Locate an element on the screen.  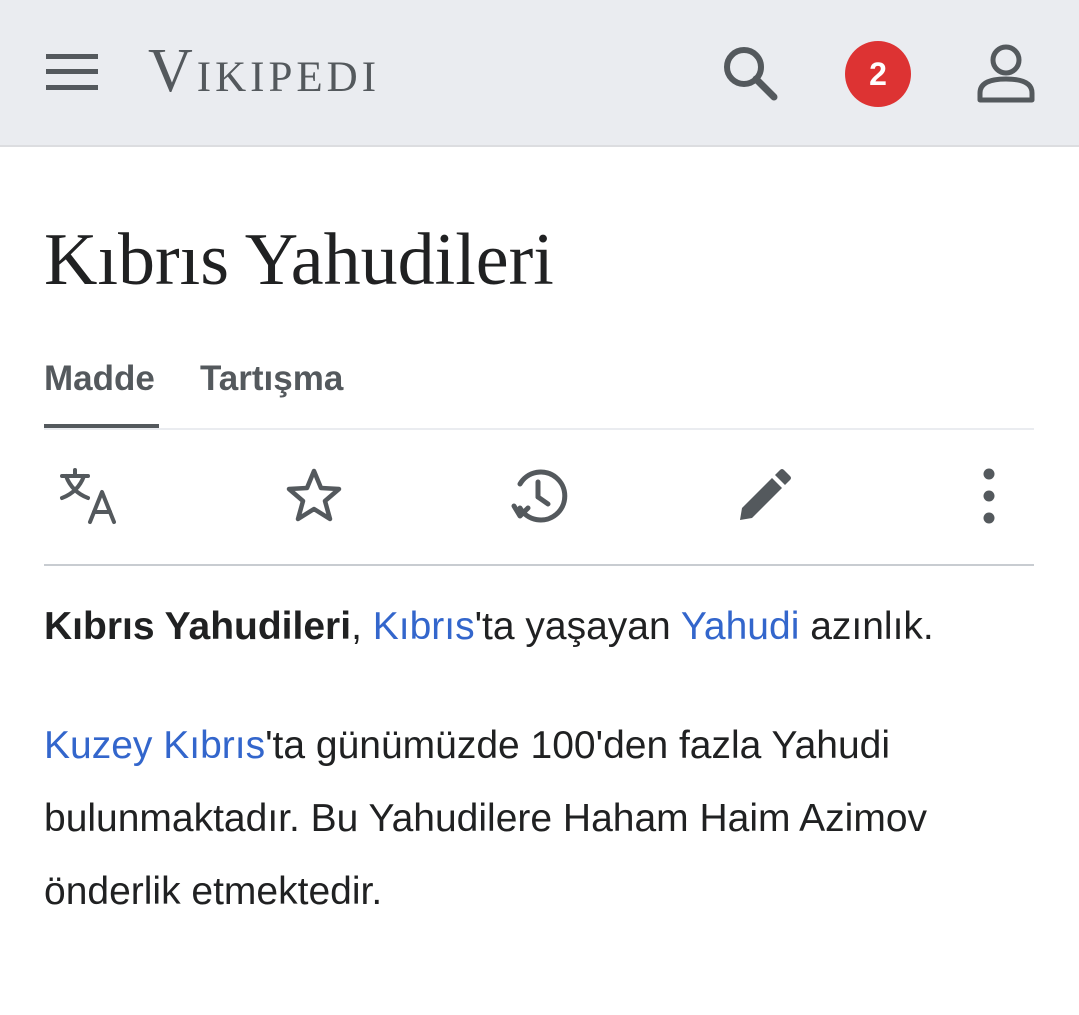
link-yahudi: Yahudi is located at coordinates (740, 626).